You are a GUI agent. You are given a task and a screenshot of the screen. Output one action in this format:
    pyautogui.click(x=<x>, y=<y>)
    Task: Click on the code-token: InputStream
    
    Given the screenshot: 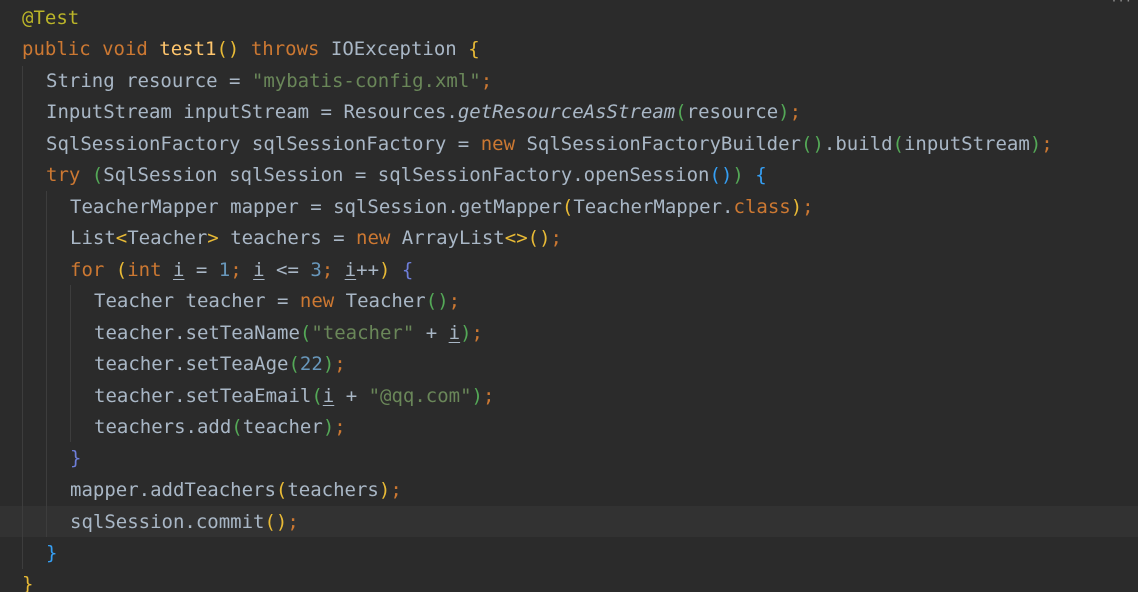 What is the action you would take?
    pyautogui.click(x=115, y=112)
    